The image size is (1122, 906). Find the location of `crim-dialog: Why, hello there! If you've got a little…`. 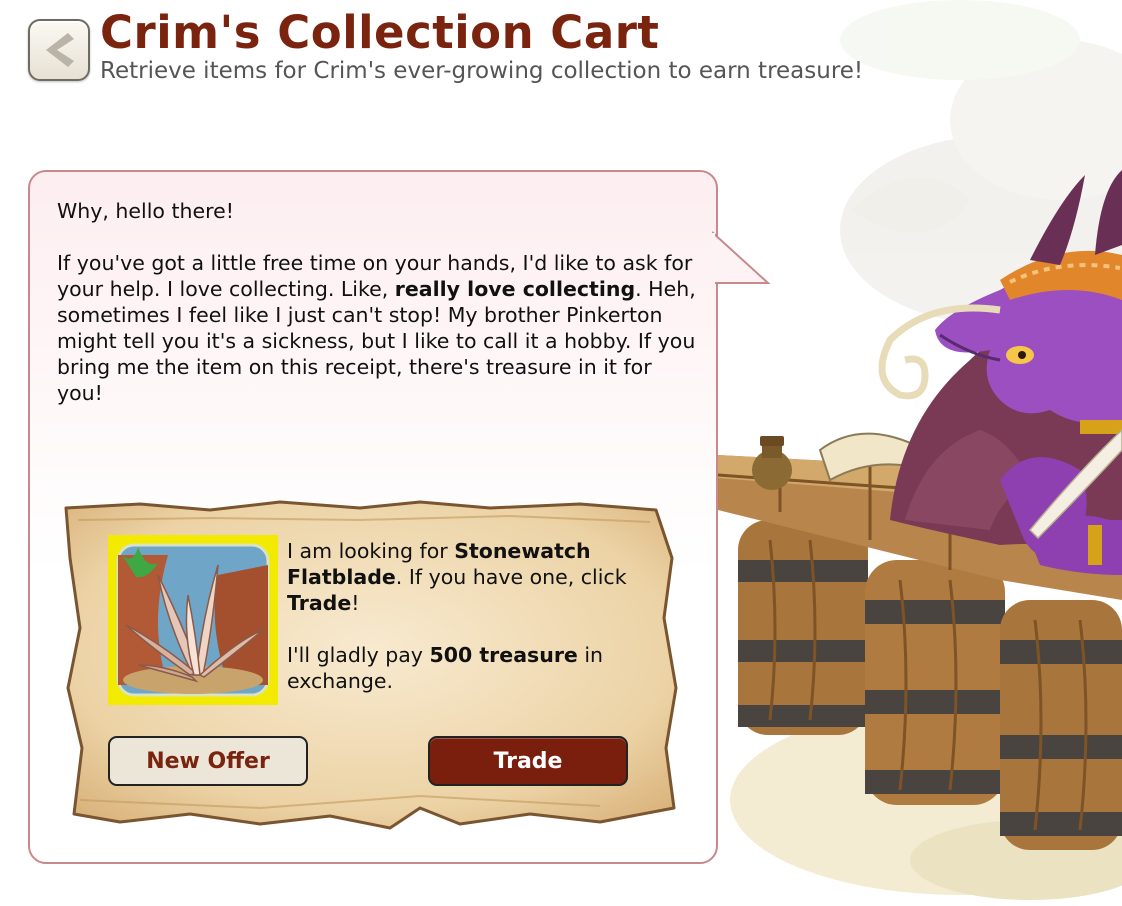

crim-dialog: Why, hello there! If you've got a little… is located at coordinates (377, 302).